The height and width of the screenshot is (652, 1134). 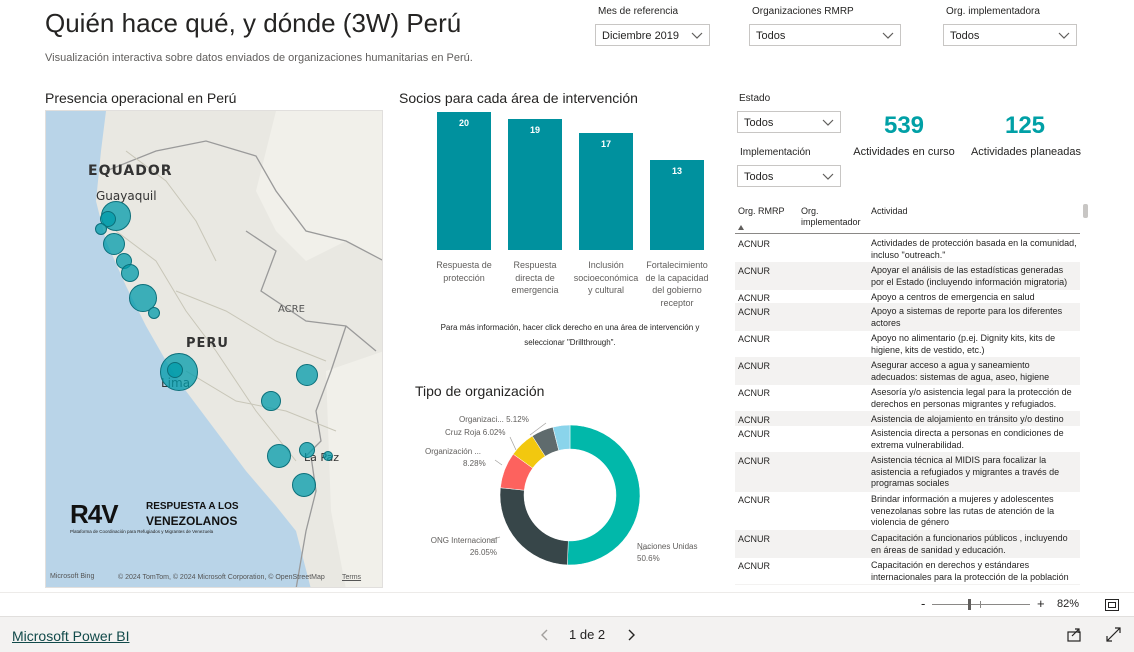 What do you see at coordinates (480, 391) in the screenshot?
I see `donut-title: Tipo de organización` at bounding box center [480, 391].